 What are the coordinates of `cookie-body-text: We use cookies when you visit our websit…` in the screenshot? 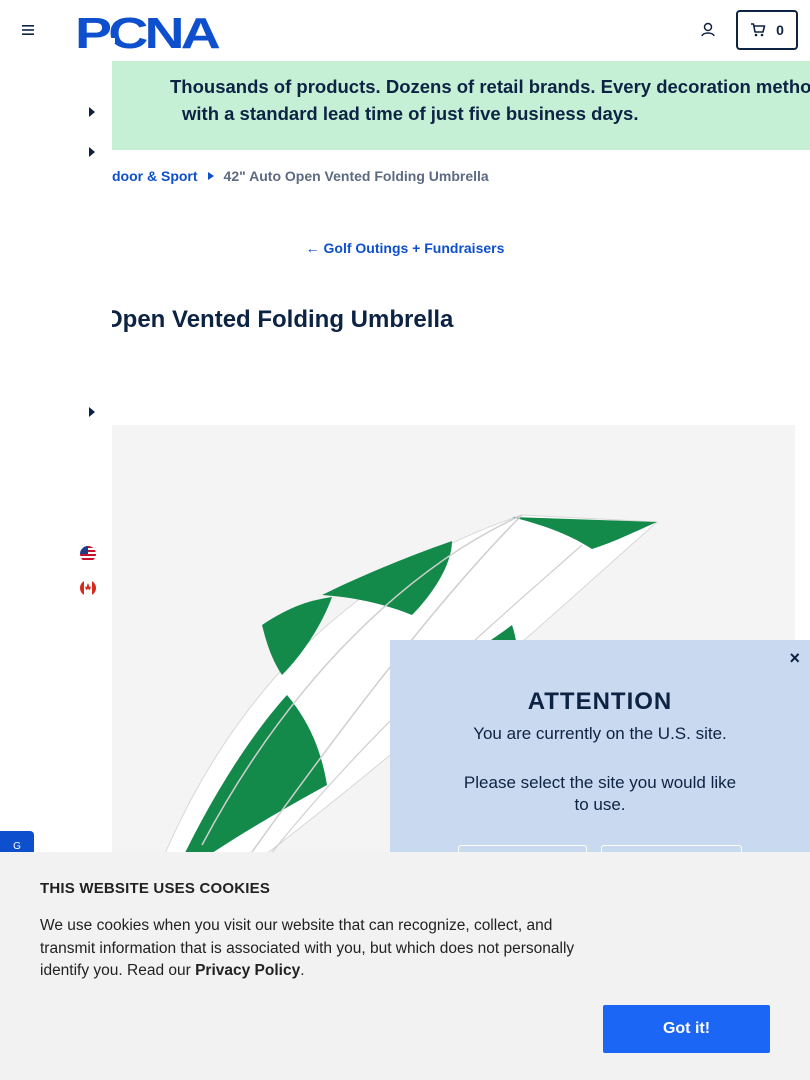 It's located at (307, 948).